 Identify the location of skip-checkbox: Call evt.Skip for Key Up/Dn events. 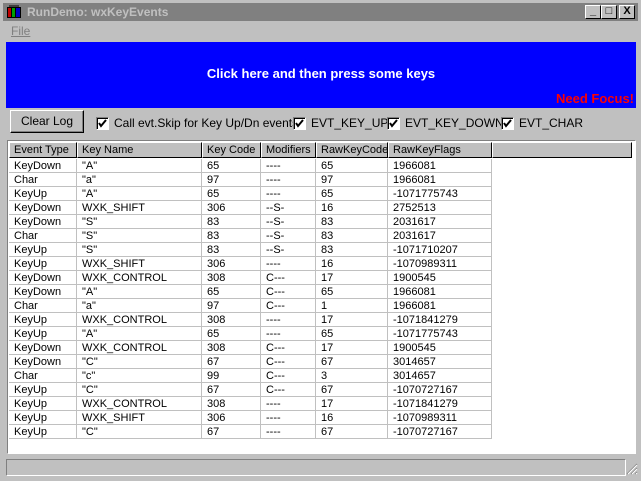
(197, 123).